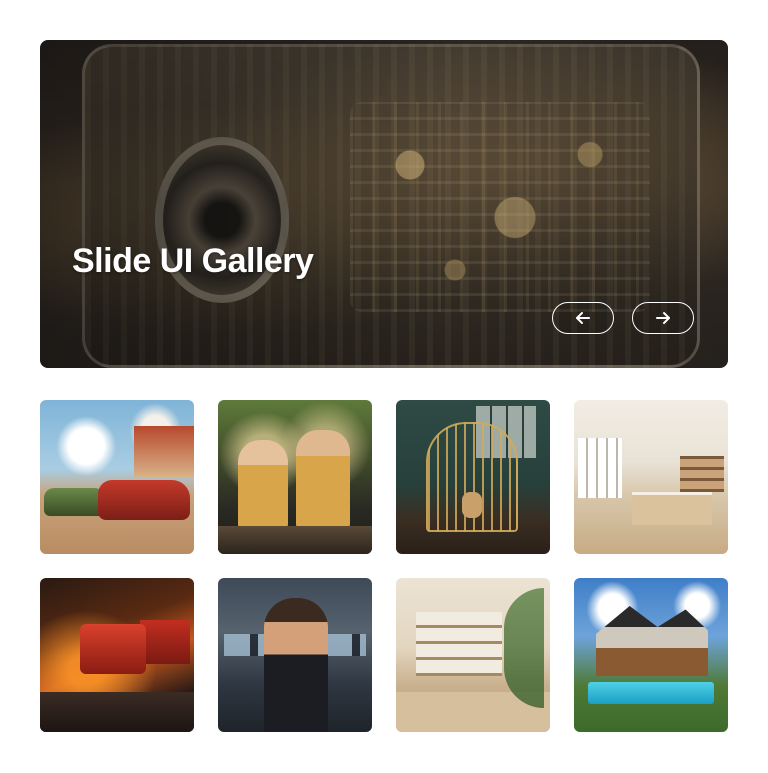 The image size is (768, 773). What do you see at coordinates (117, 477) in the screenshot?
I see `thumbnail-classic-cars` at bounding box center [117, 477].